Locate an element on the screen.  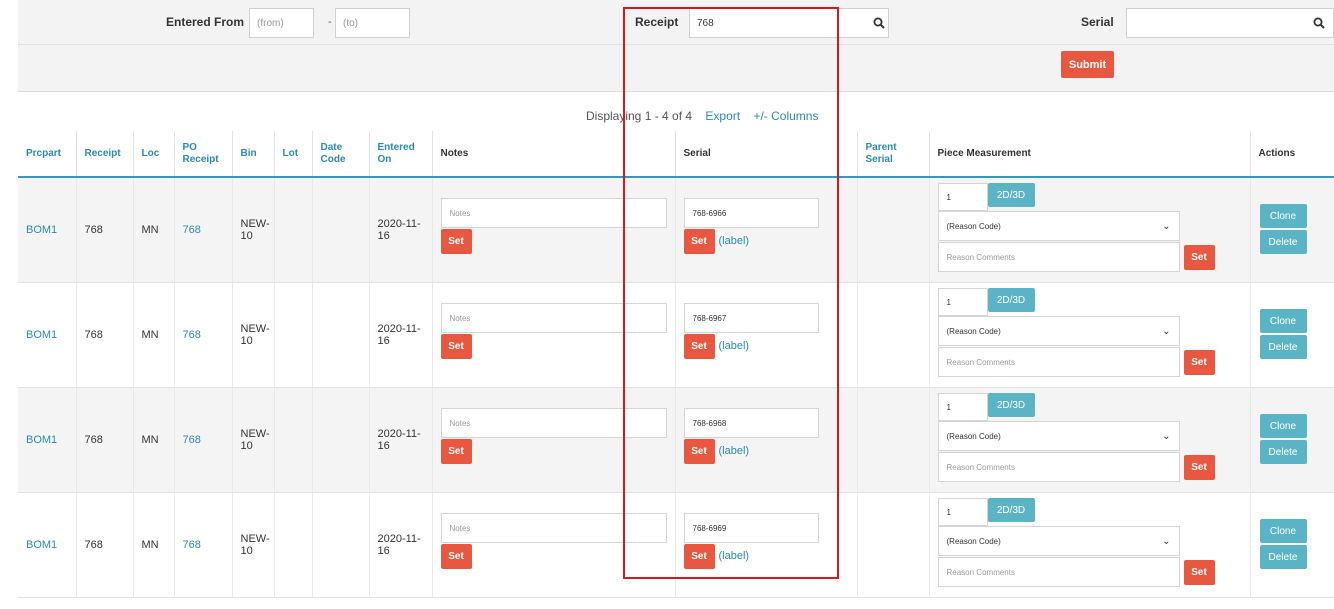
date-range-dash: - is located at coordinates (330, 22).